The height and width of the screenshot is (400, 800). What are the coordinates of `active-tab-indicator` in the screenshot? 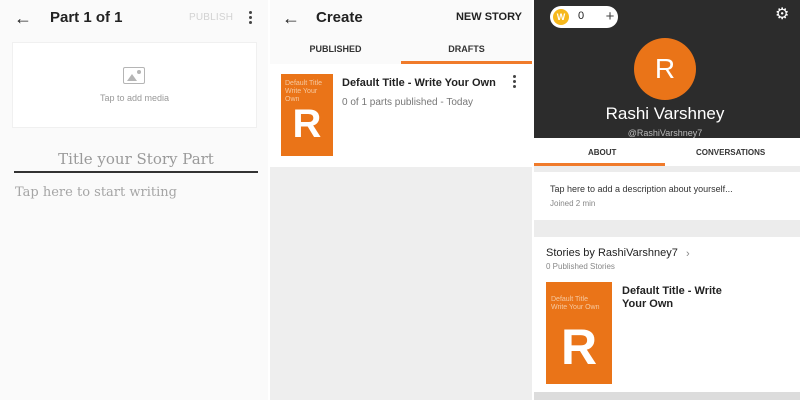 It's located at (599, 164).